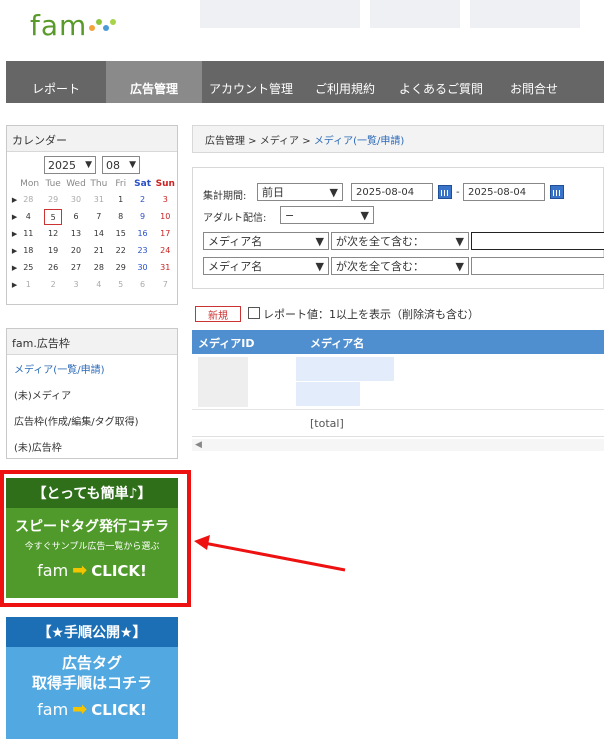  What do you see at coordinates (143, 251) in the screenshot?
I see `calendar-day: 23` at bounding box center [143, 251].